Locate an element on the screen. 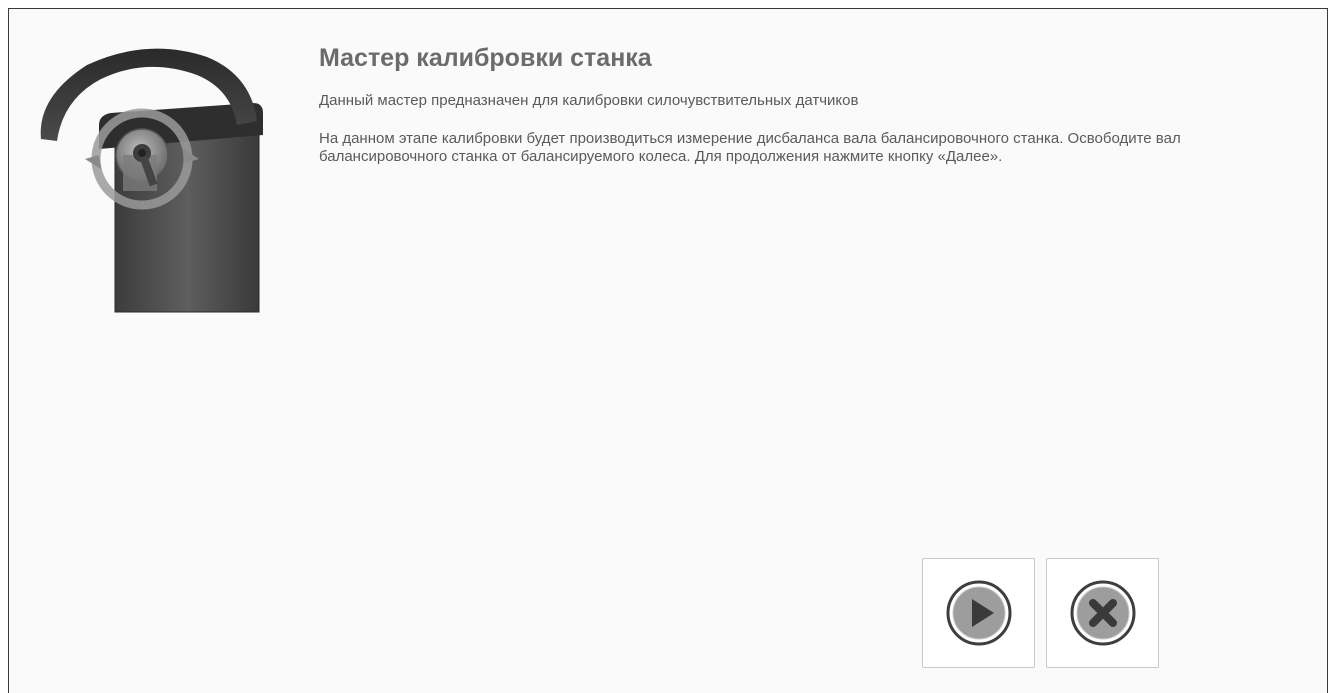 The width and height of the screenshot is (1330, 693). close-icon is located at coordinates (1102, 613).